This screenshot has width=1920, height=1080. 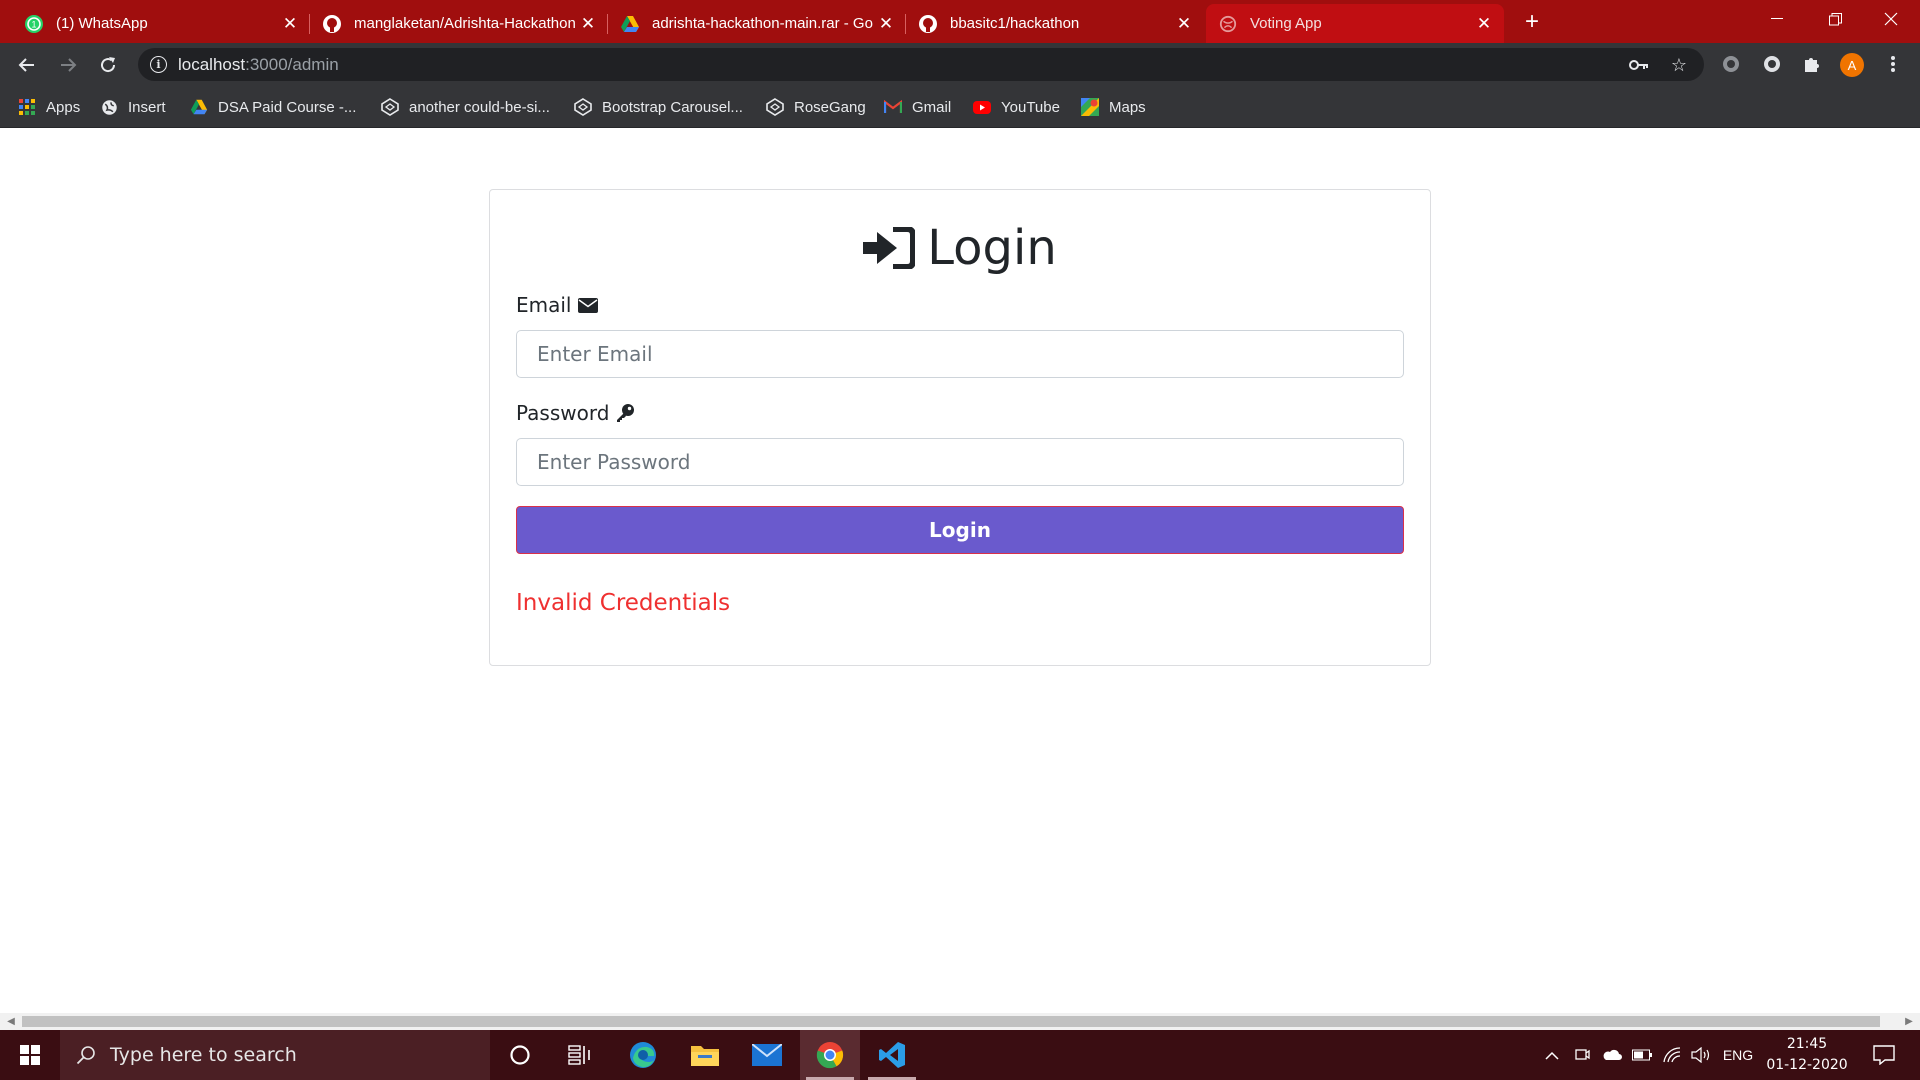 I want to click on address-url: localhost:3000/admin, so click(x=258, y=65).